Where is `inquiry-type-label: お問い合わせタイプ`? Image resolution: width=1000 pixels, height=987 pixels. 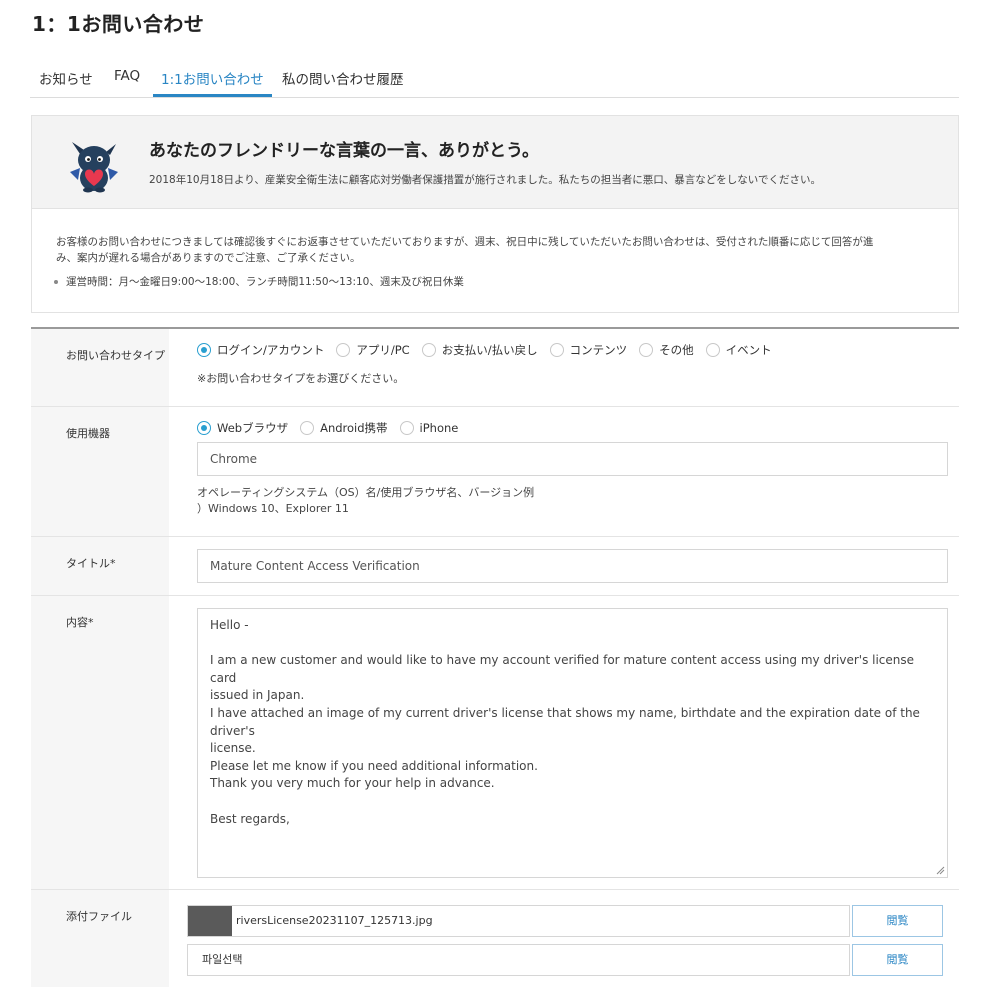 inquiry-type-label: お問い合わせタイプ is located at coordinates (115, 355).